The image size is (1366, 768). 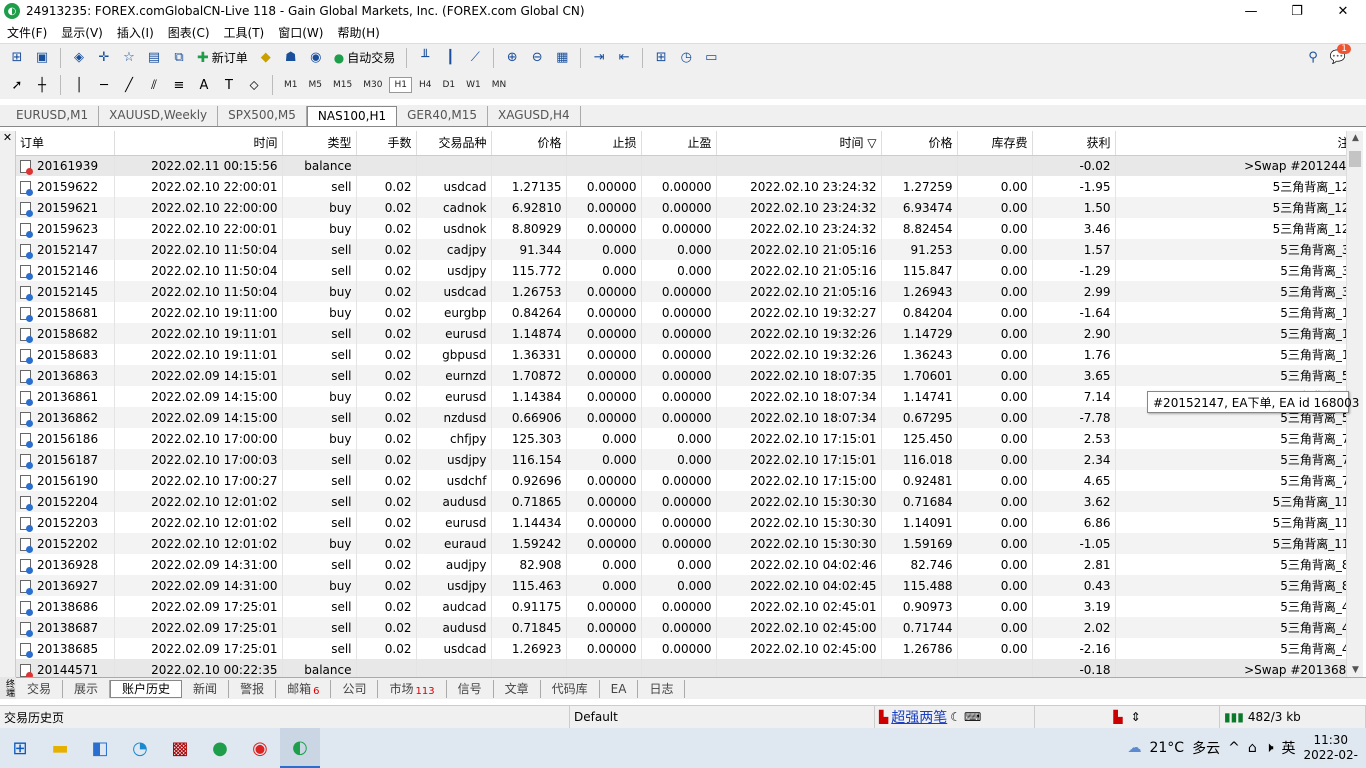 I want to click on terminal-tab: 警报, so click(x=253, y=688).